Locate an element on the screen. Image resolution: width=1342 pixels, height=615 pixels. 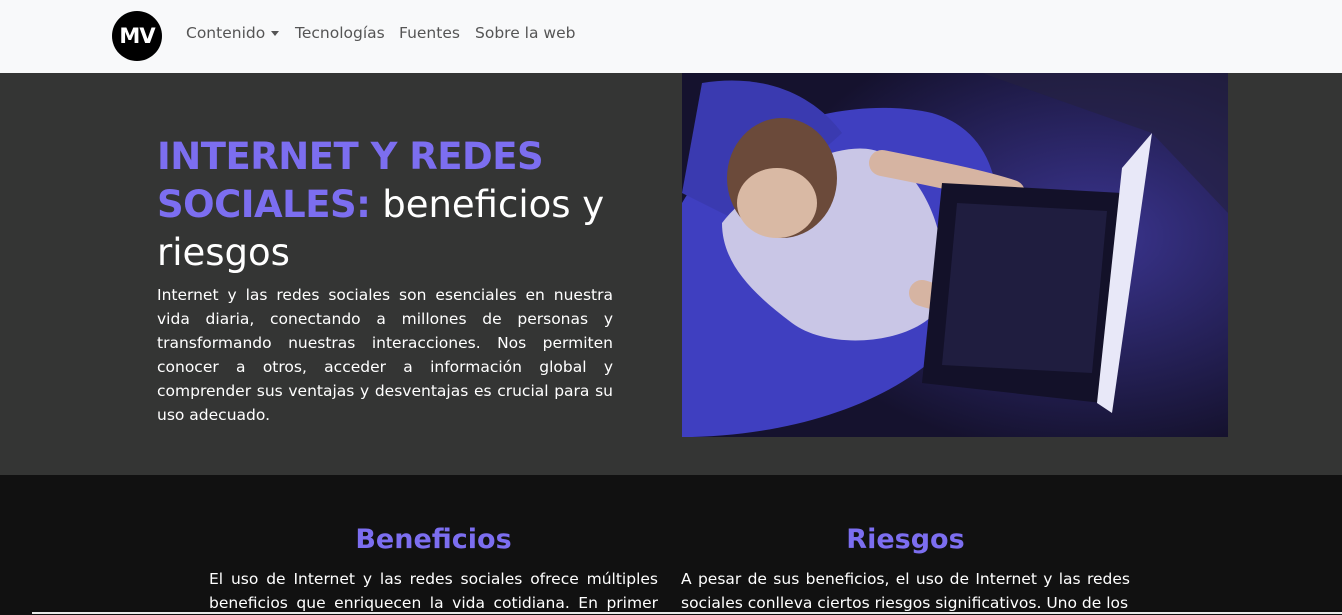
risks-title: Riesgos is located at coordinates (905, 539).